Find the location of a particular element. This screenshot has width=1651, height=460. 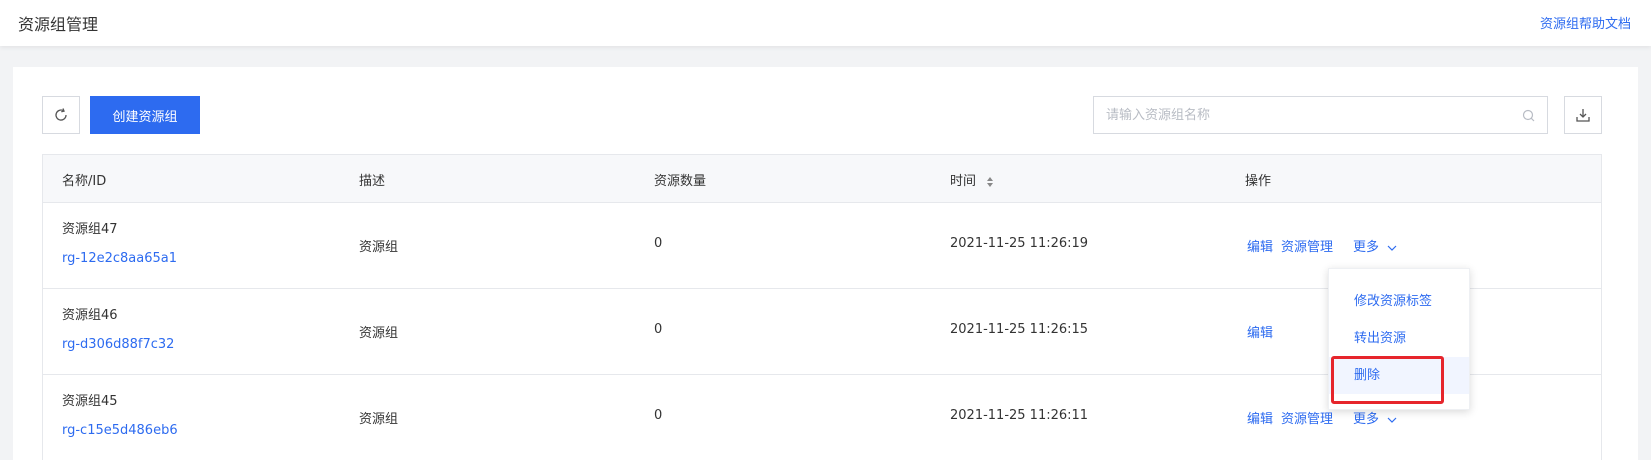

download-button is located at coordinates (1583, 115).